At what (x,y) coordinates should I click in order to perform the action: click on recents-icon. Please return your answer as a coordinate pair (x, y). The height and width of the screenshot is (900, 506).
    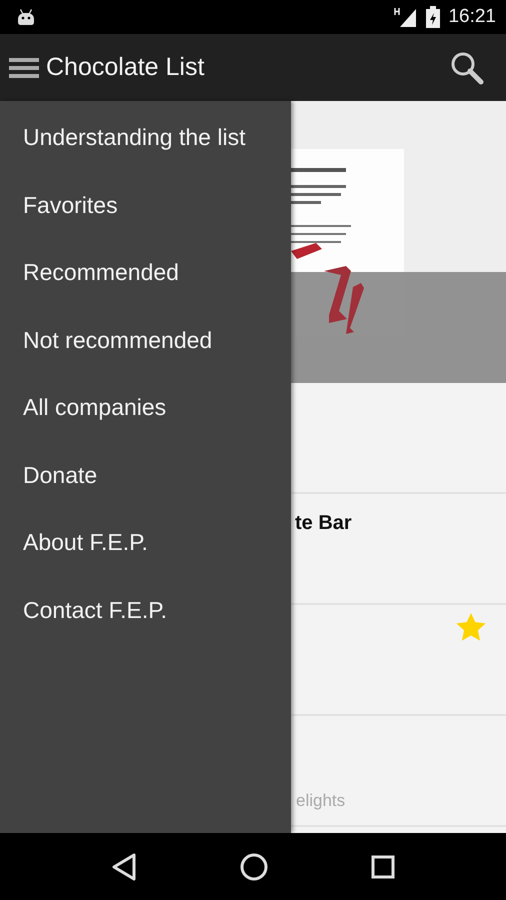
    Looking at the image, I should click on (382, 866).